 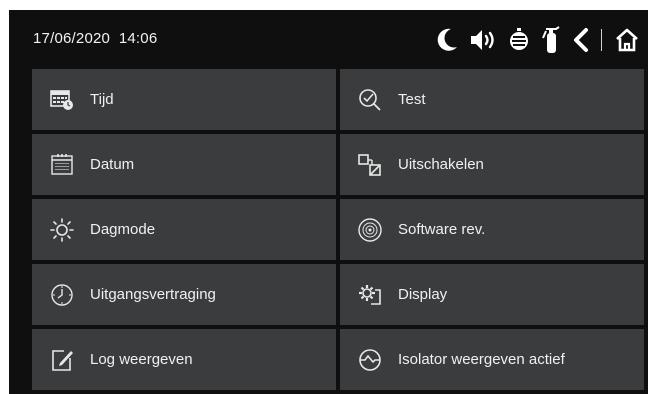 I want to click on date-time: 17/06/2020 14:06, so click(x=95, y=38).